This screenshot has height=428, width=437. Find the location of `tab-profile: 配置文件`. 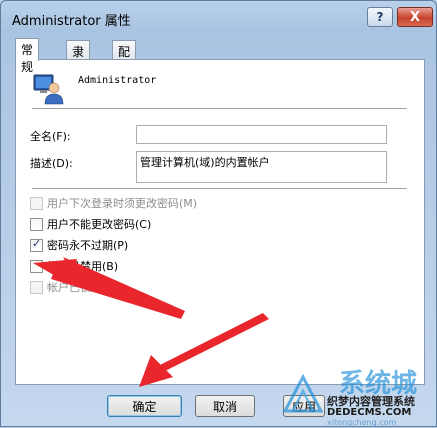

tab-profile: 配置文件 is located at coordinates (124, 75).